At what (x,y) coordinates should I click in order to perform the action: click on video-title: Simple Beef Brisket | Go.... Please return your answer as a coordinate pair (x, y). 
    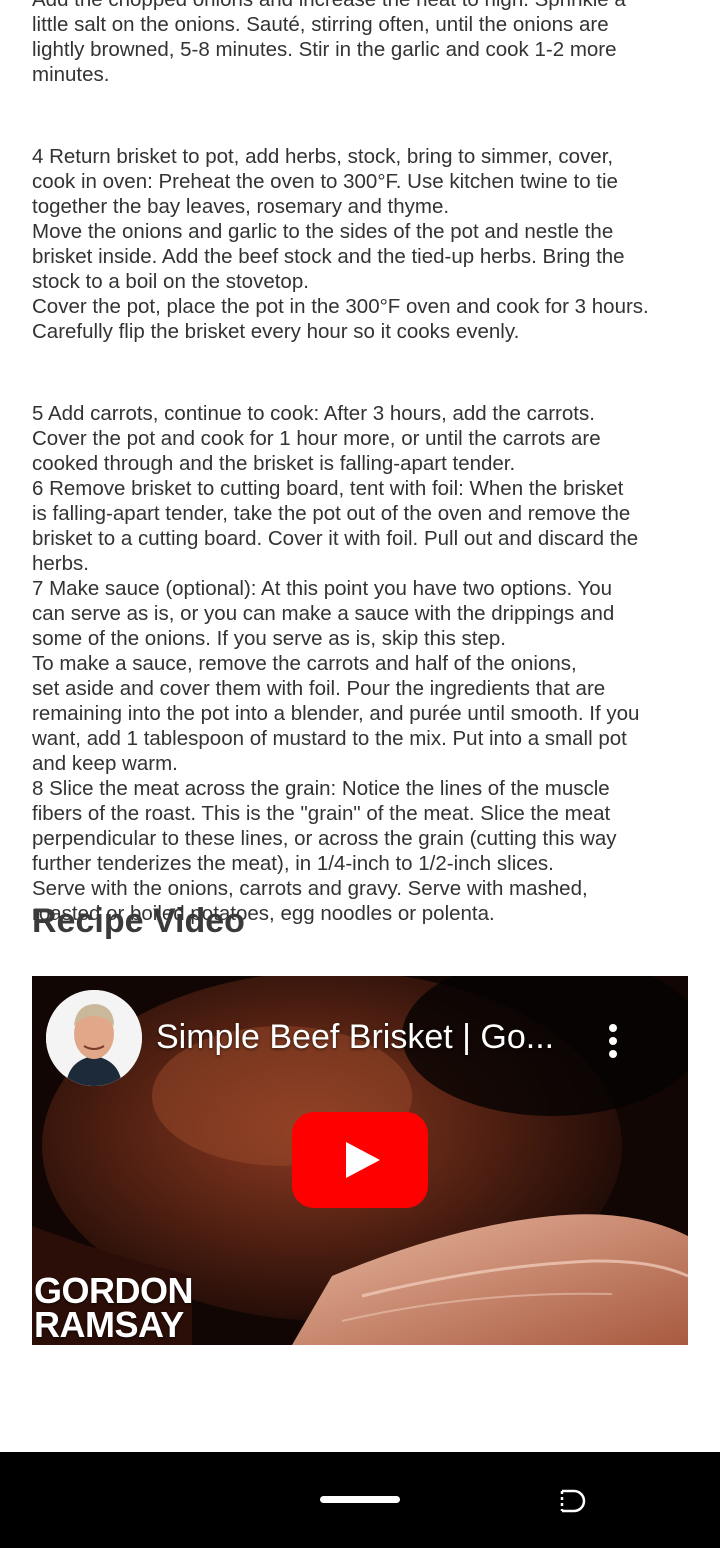
    Looking at the image, I should click on (355, 1037).